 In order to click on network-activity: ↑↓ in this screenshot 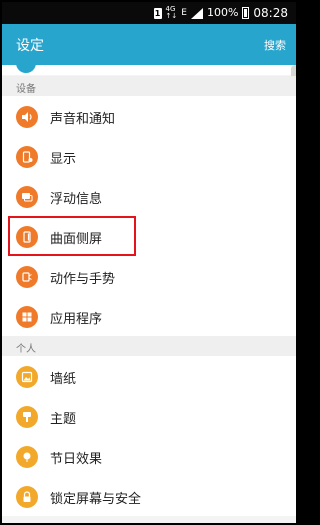, I will do `click(171, 16)`.